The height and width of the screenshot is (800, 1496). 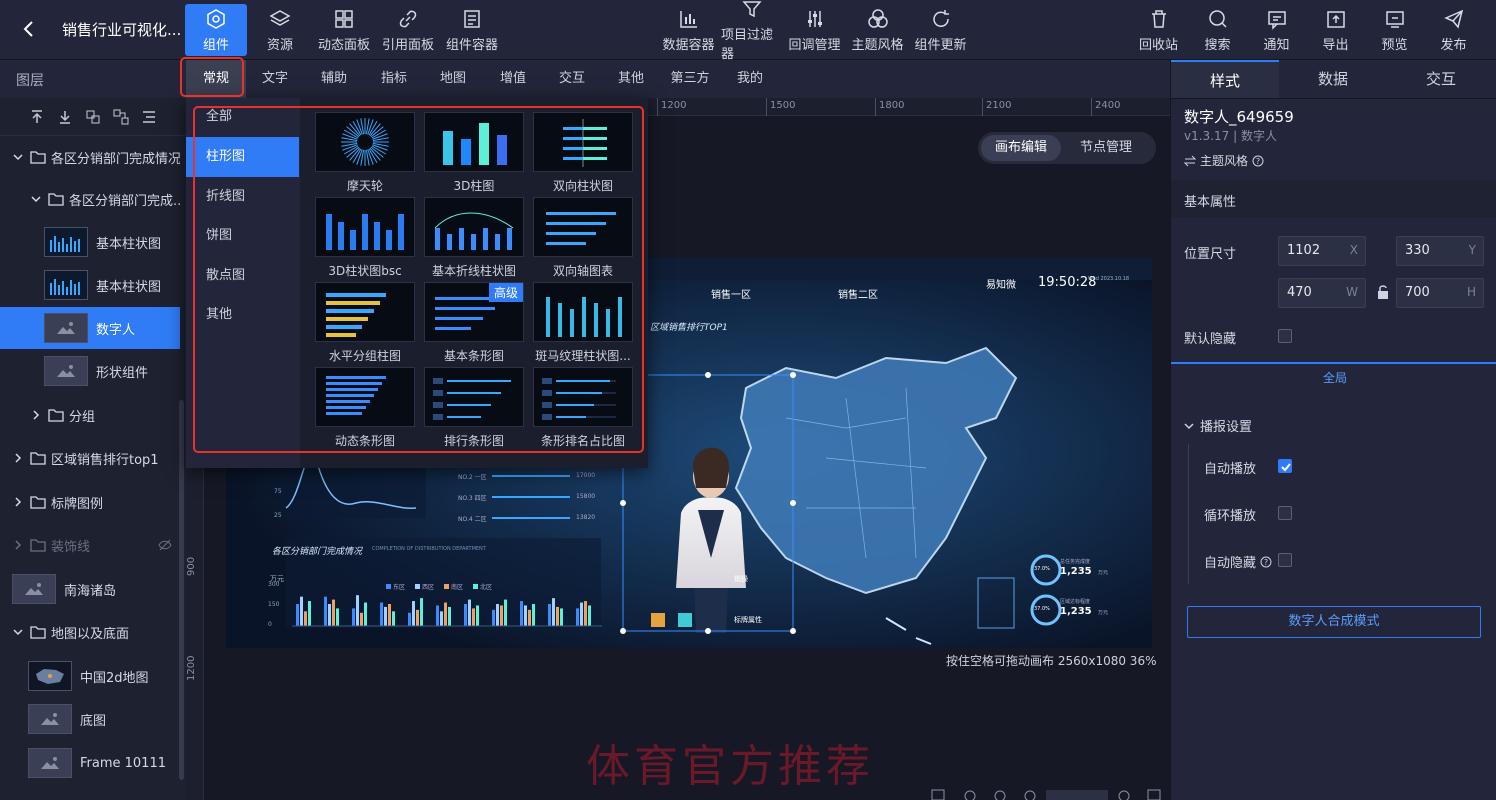 I want to click on layer-item: 底图, so click(x=90, y=719).